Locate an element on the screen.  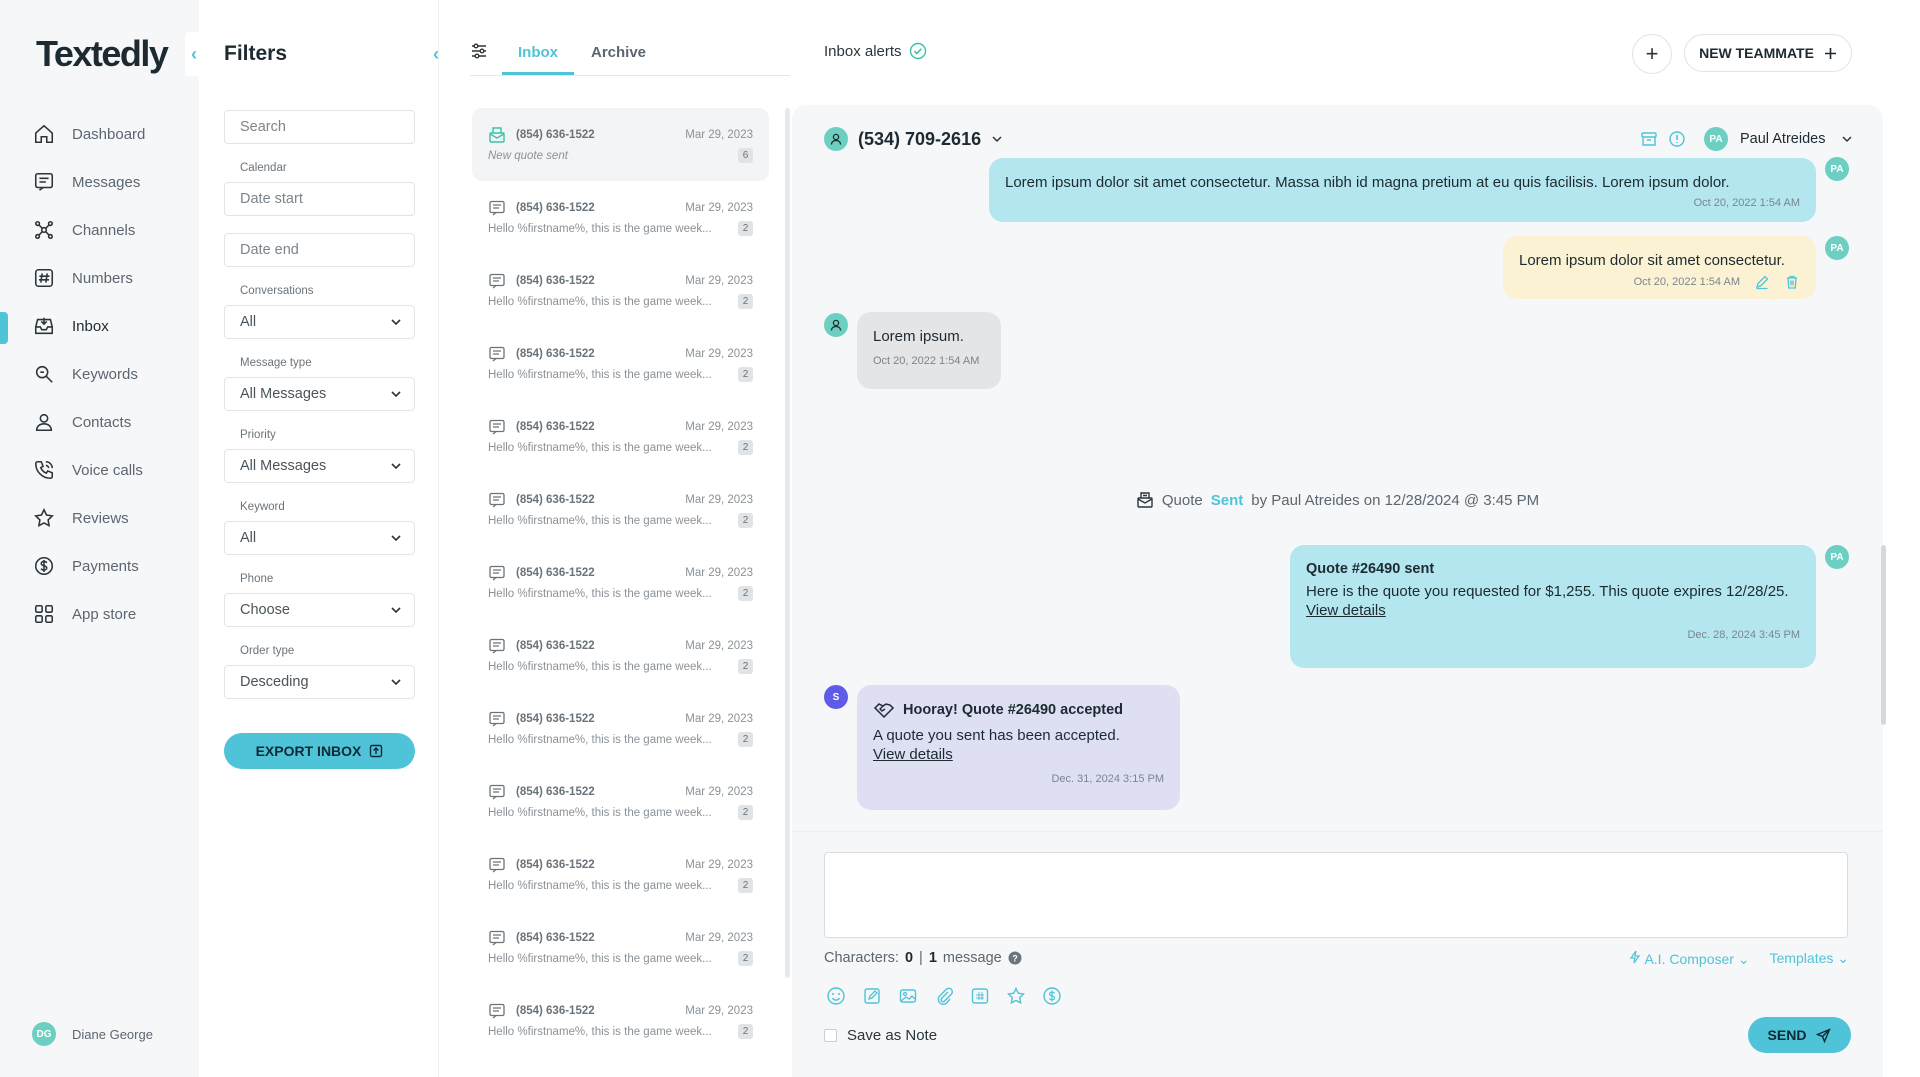
inbox-alerts: Inbox alerts is located at coordinates (875, 51).